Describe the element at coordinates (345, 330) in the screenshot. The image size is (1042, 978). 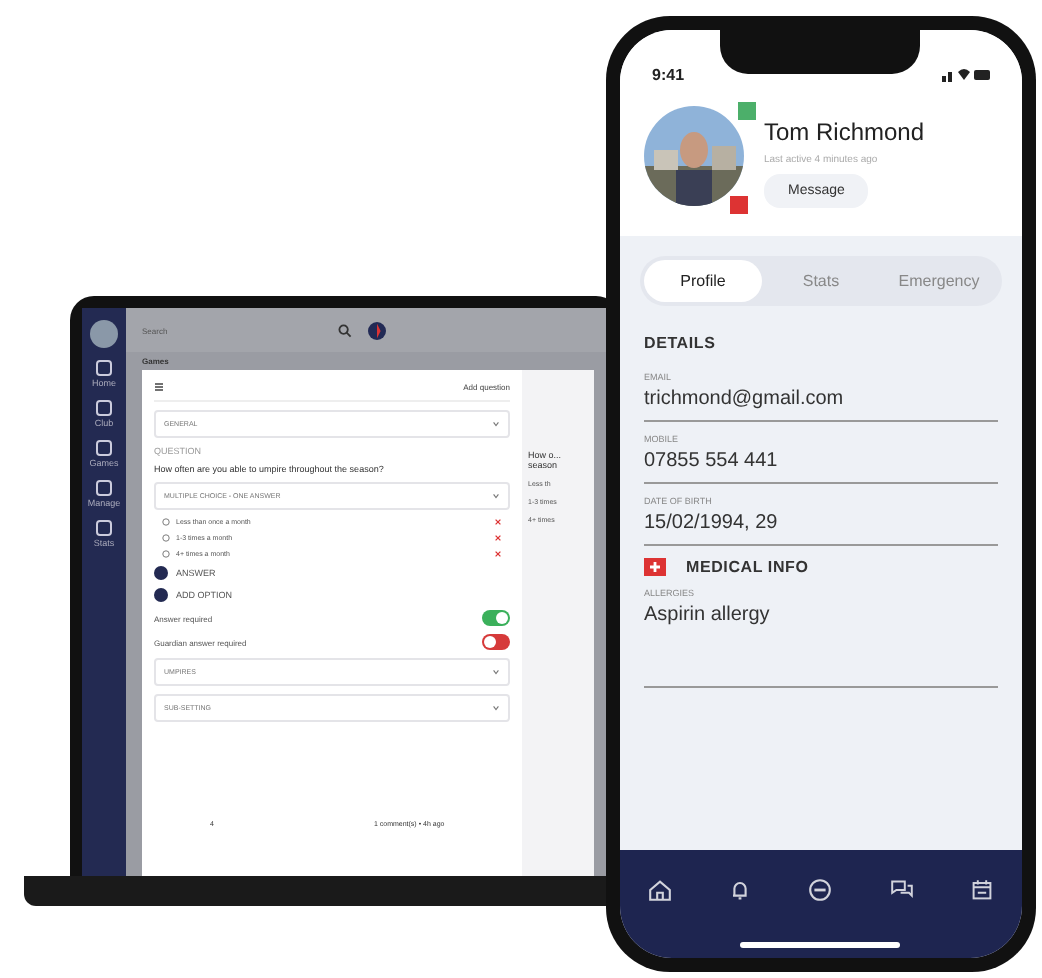
I see `search-icon` at that location.